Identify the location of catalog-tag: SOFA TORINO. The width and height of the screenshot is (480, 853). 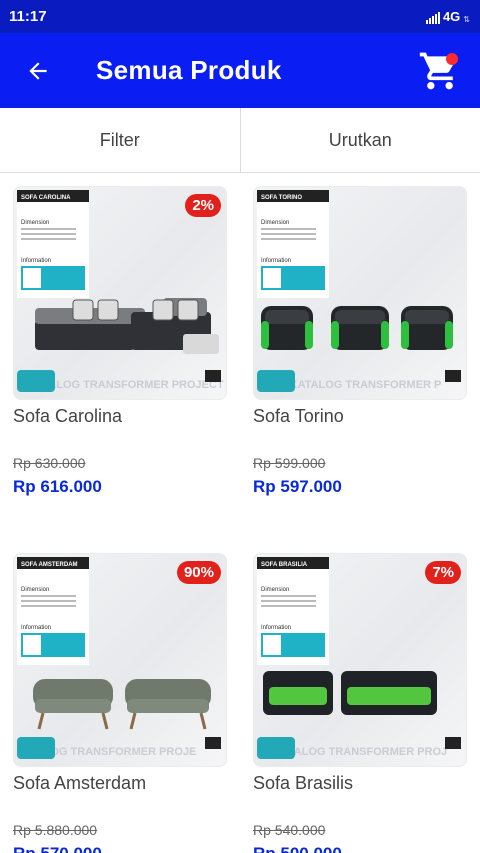
(281, 198).